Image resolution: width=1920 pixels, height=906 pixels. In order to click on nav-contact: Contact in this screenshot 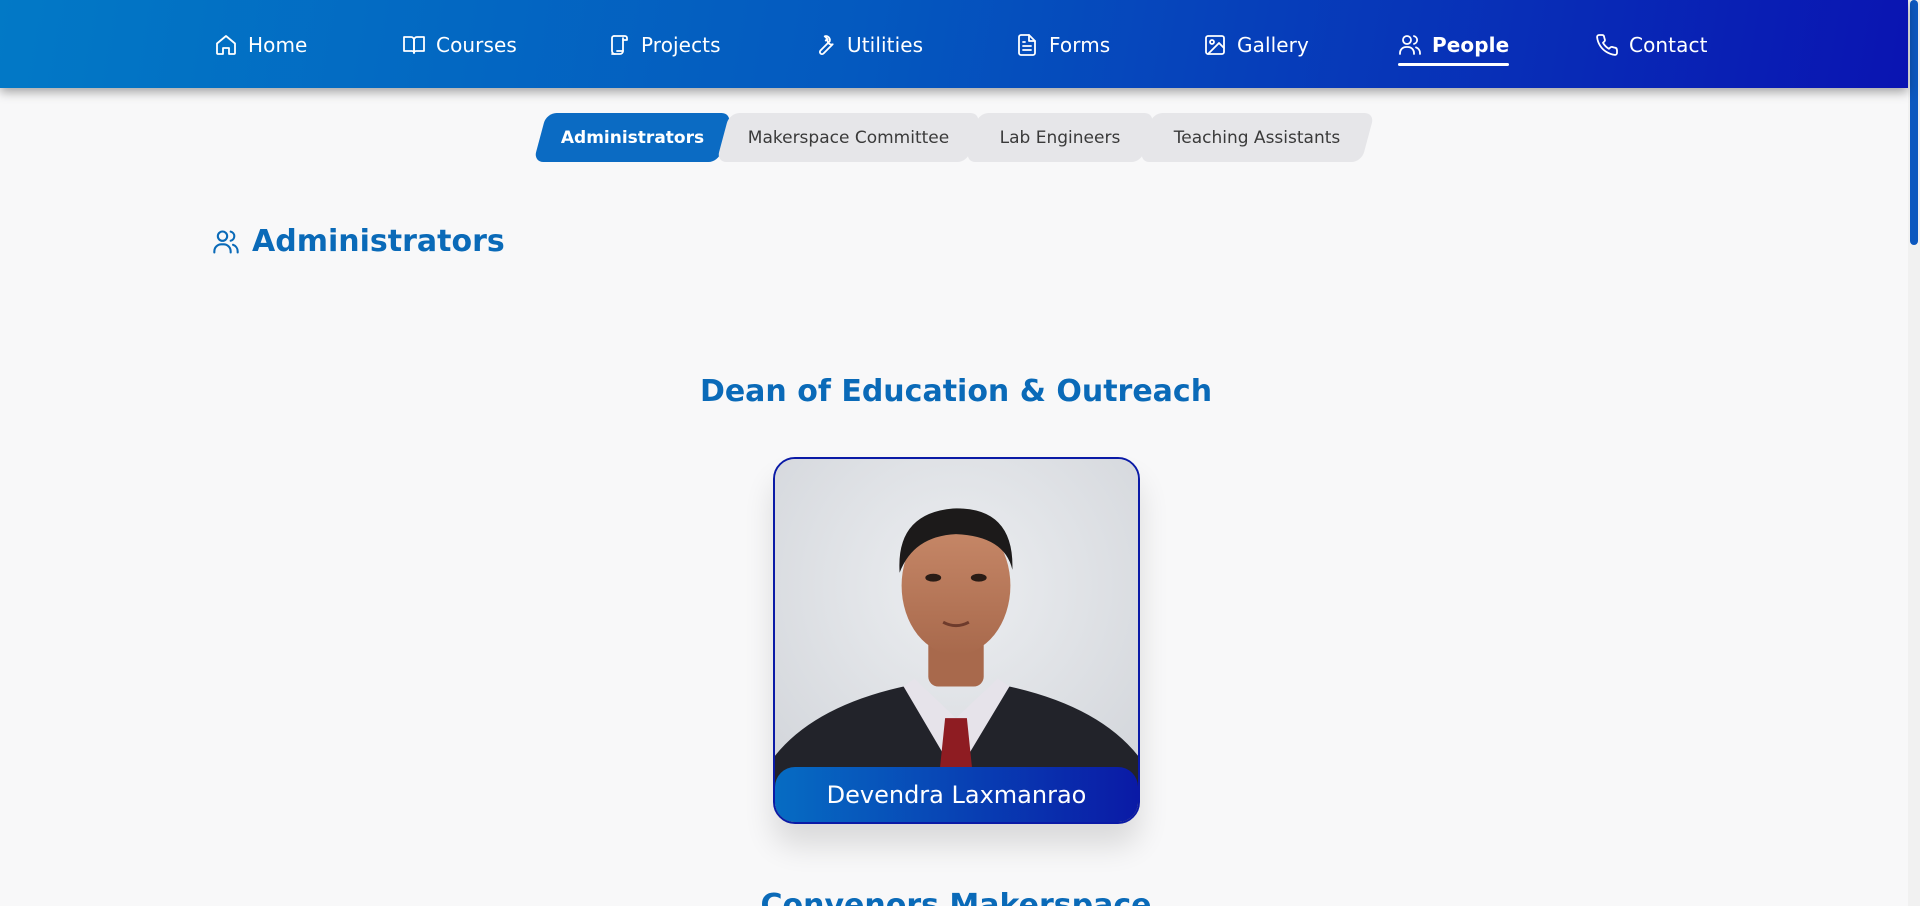, I will do `click(1651, 45)`.